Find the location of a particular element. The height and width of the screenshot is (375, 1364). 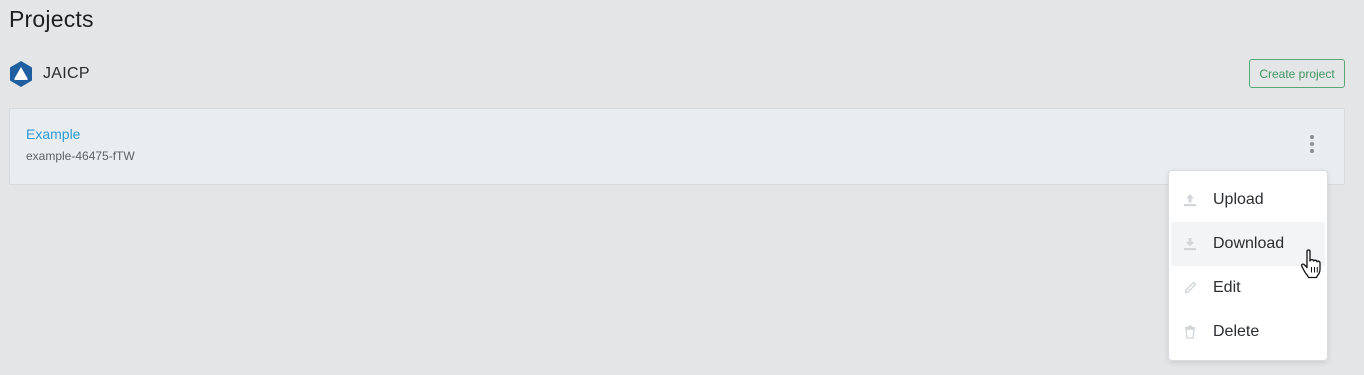

menu-item-label: Download is located at coordinates (1249, 243).